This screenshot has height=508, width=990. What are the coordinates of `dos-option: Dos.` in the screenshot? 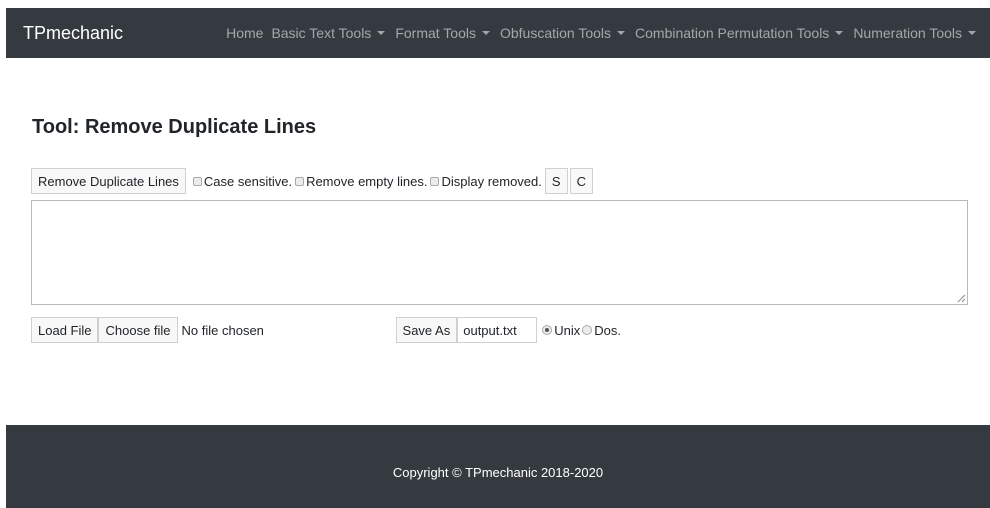 It's located at (601, 330).